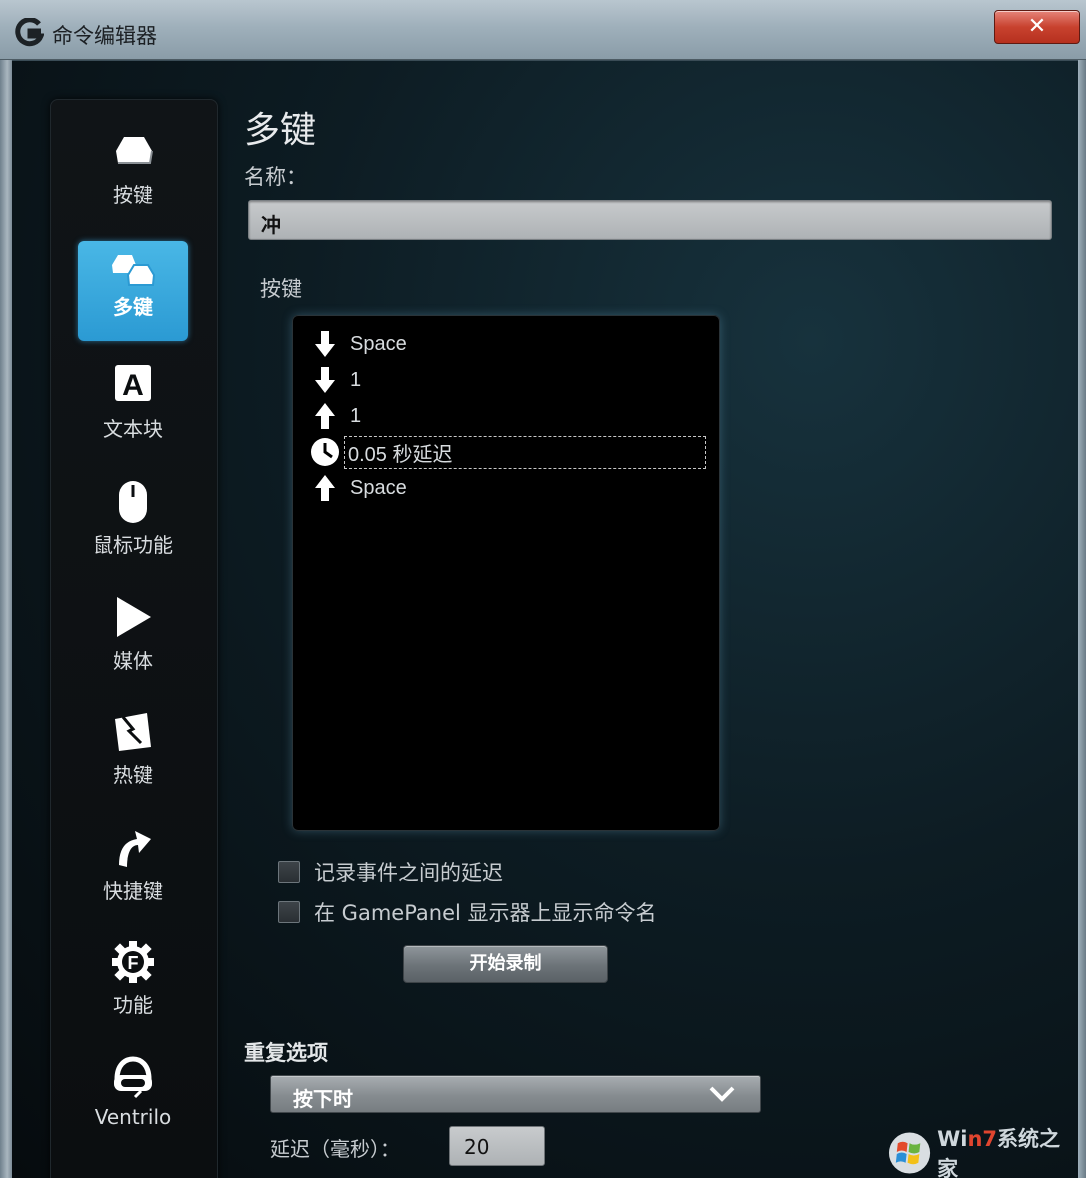 This screenshot has height=1178, width=1086. I want to click on page-title: 多键, so click(280, 130).